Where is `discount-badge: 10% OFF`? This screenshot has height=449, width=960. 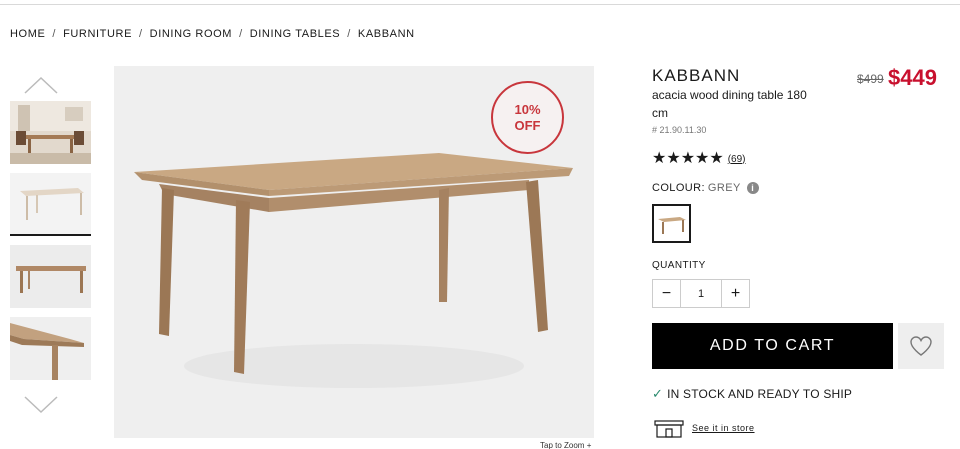 discount-badge: 10% OFF is located at coordinates (527, 117).